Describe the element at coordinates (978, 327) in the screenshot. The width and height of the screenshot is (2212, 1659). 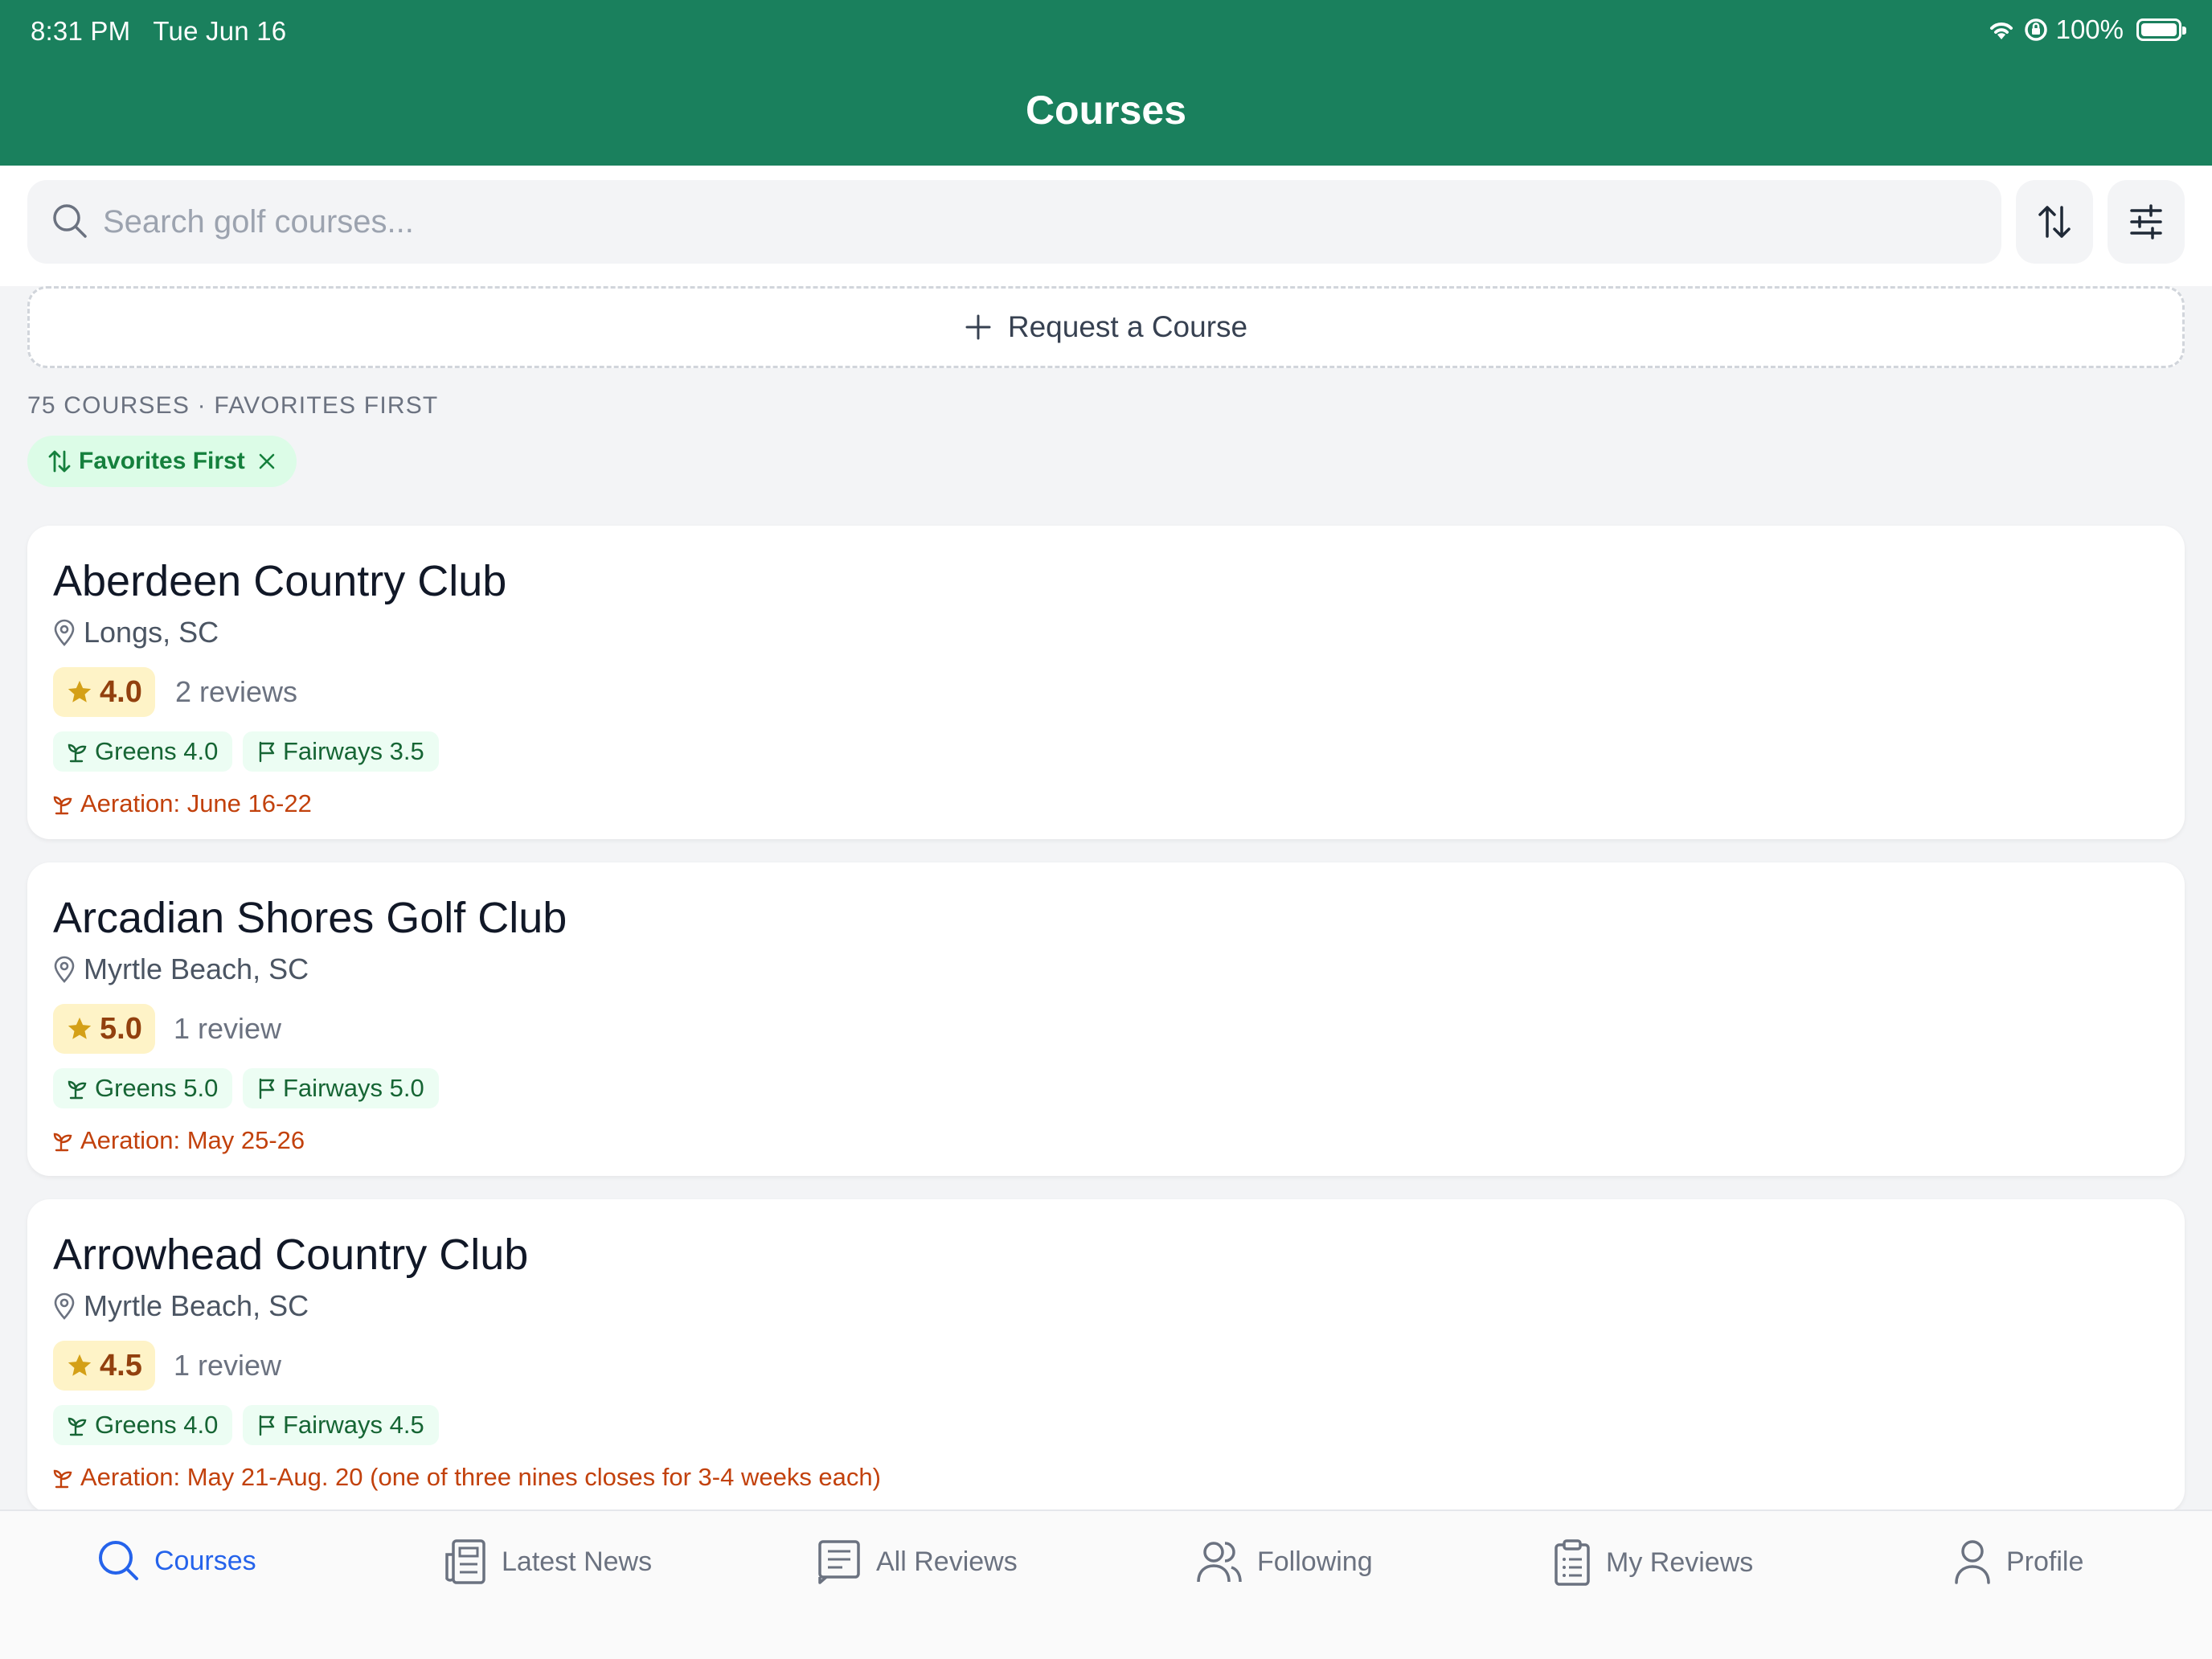
I see `plus-icon` at that location.